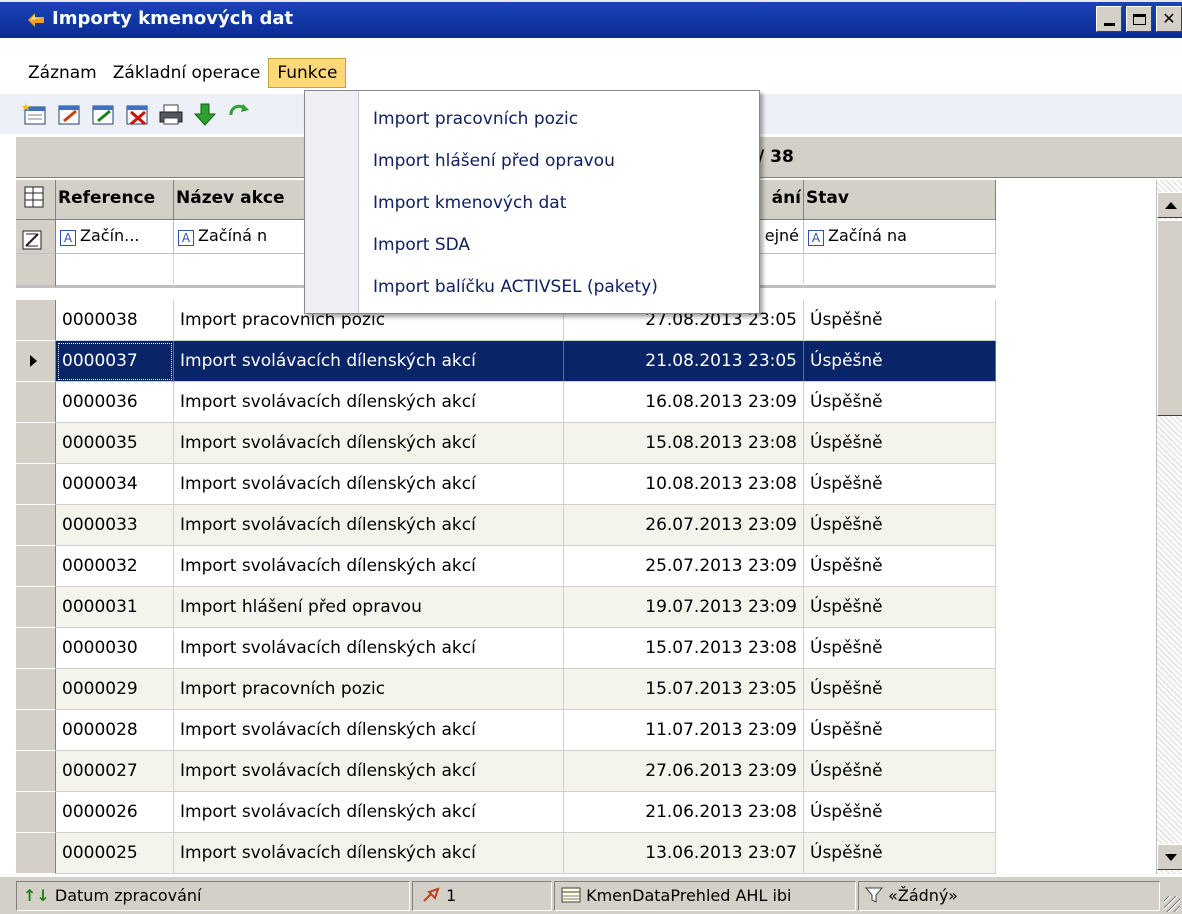  What do you see at coordinates (900, 200) in the screenshot?
I see `column-header-stav: Stav` at bounding box center [900, 200].